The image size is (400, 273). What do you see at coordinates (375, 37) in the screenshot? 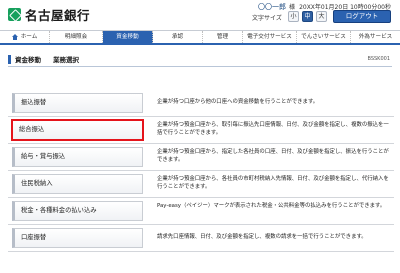
I see `nav-foreign-exchange: 外為サービス` at bounding box center [375, 37].